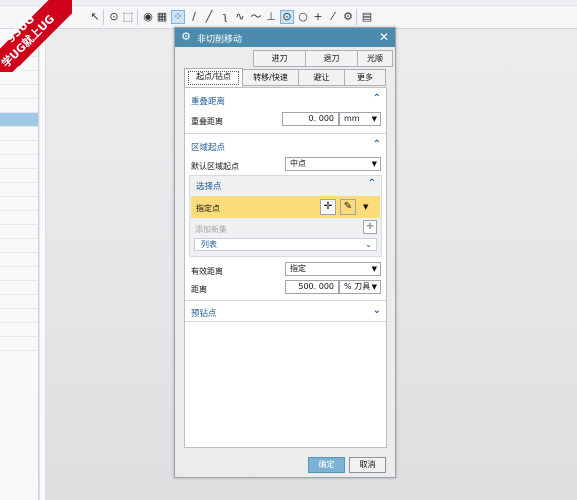 The height and width of the screenshot is (500, 577). I want to click on dialog-titlebar: ⚙ 非切削移动 ✕, so click(285, 37).